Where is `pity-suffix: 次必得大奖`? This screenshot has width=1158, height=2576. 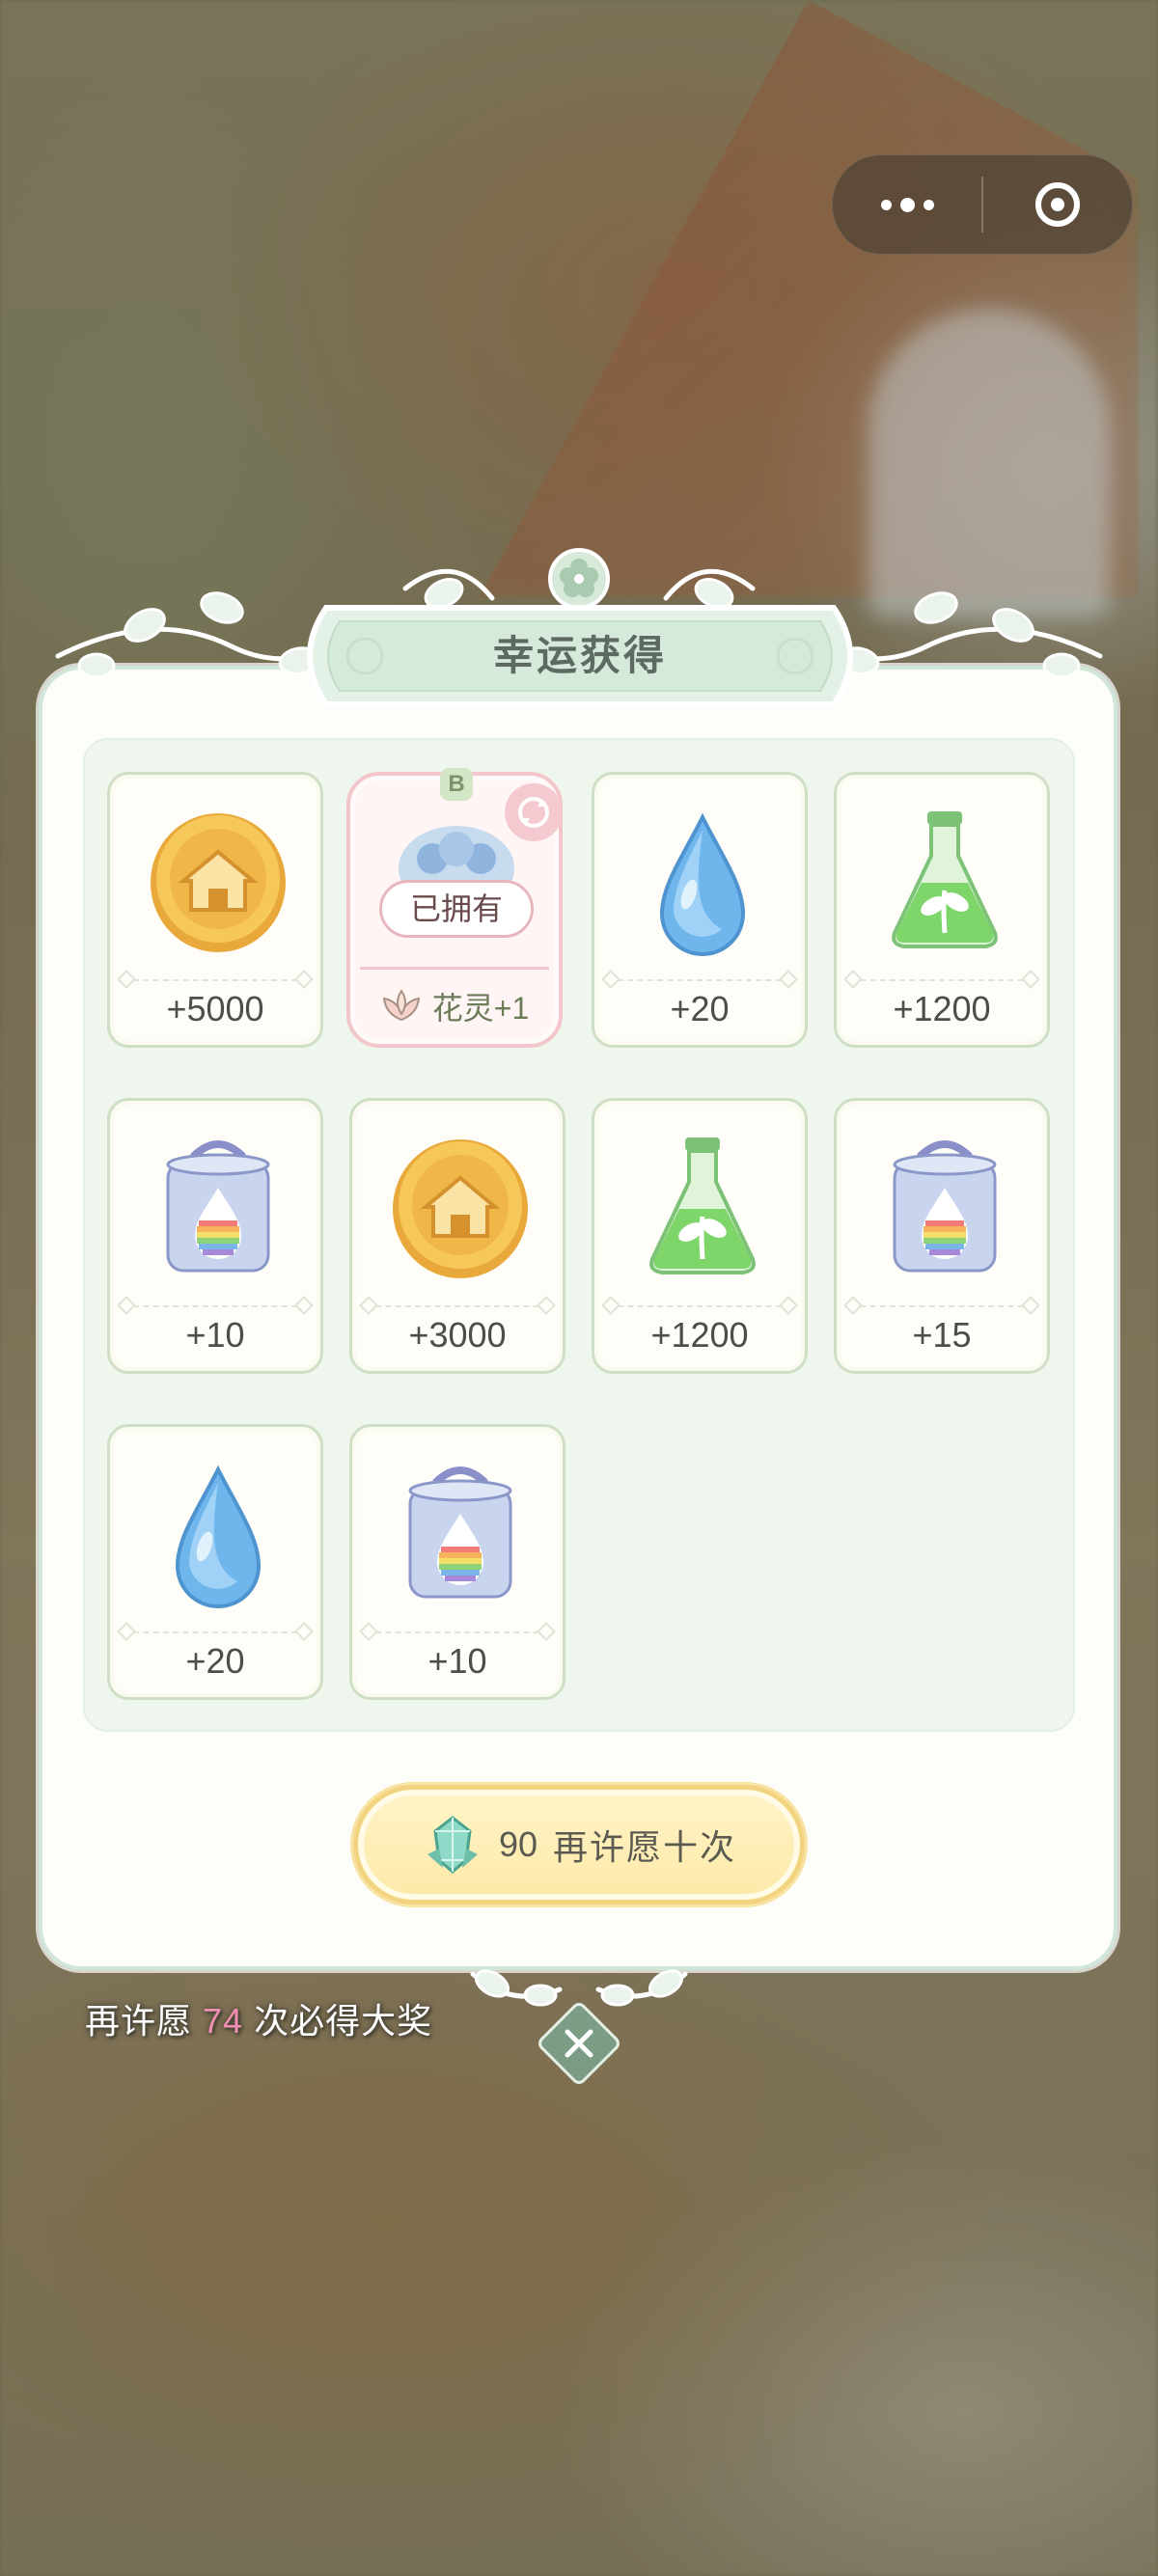
pity-suffix: 次必得大奖 is located at coordinates (343, 2021).